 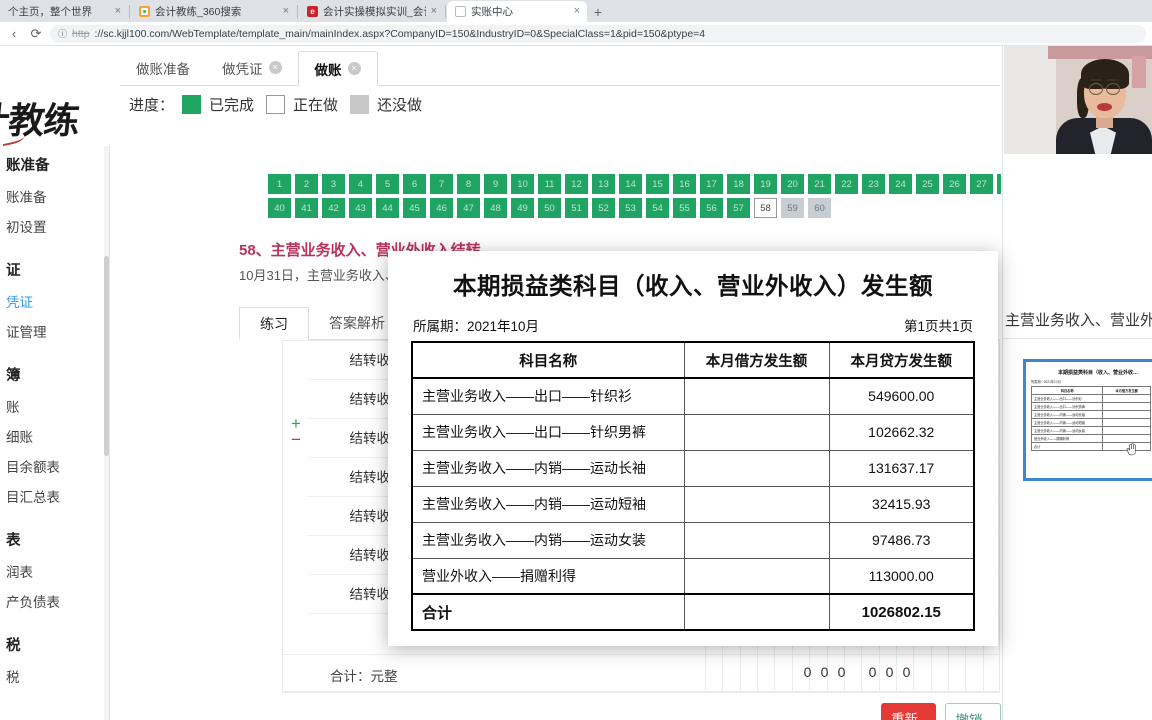 I want to click on sidebar-item-tax: 税, so click(x=54, y=676).